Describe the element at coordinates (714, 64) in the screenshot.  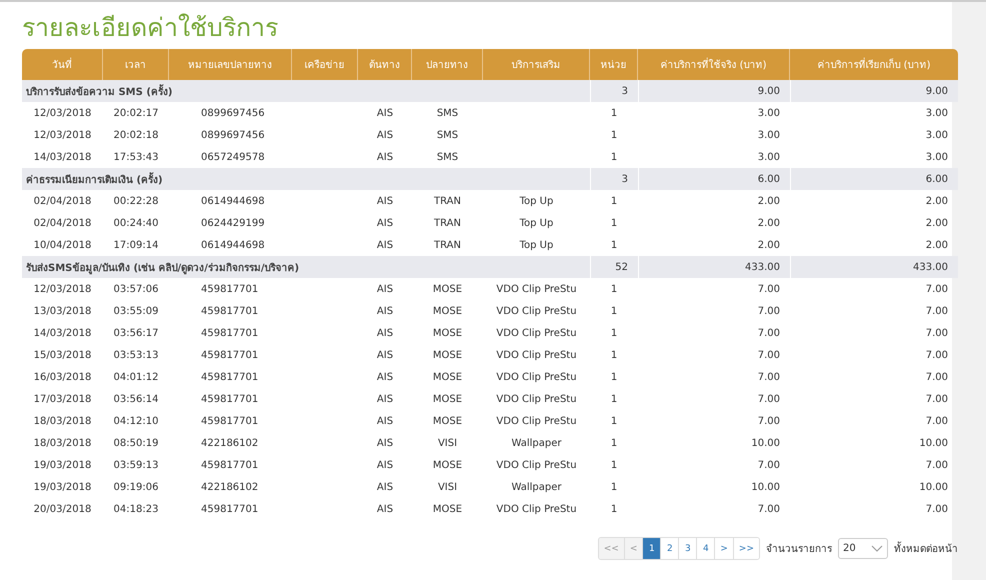
I see `column-header: ค่าบริการที่ใช้จริง (บาท)` at that location.